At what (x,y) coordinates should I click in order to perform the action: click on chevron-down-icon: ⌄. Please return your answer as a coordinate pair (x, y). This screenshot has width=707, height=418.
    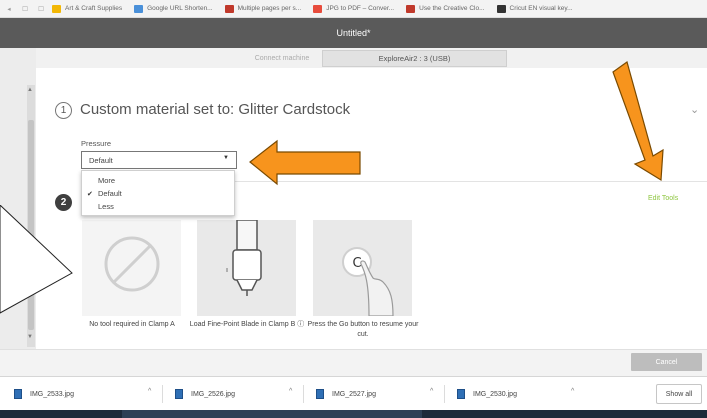
    Looking at the image, I should click on (694, 109).